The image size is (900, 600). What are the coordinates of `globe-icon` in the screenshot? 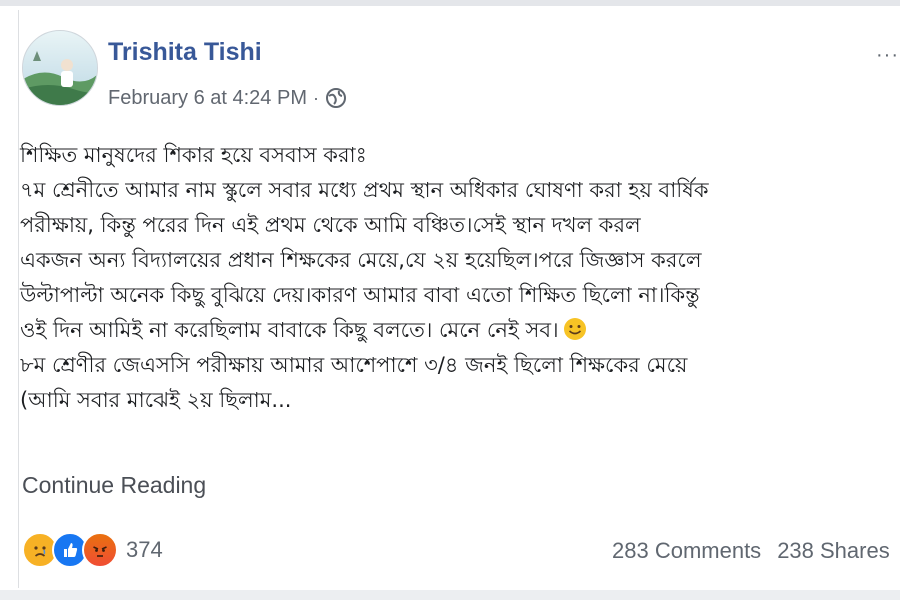 It's located at (336, 98).